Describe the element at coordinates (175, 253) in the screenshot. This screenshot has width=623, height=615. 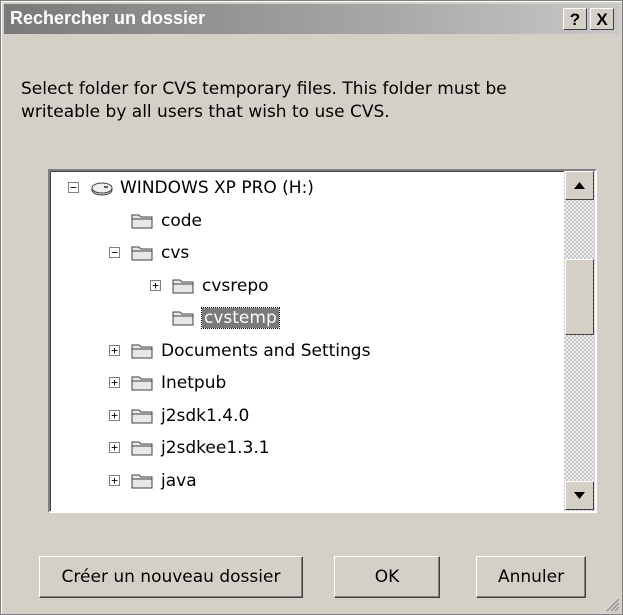
I see `tree-item-label: cvs` at that location.